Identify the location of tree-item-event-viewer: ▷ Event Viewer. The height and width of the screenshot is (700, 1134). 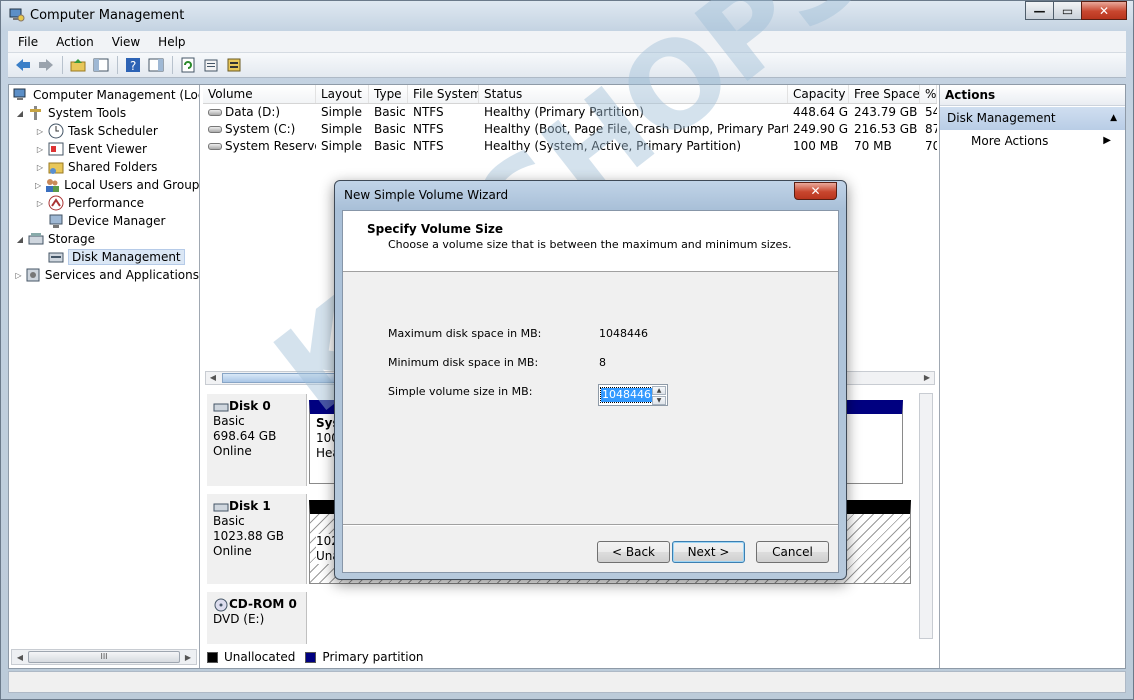
(104, 149).